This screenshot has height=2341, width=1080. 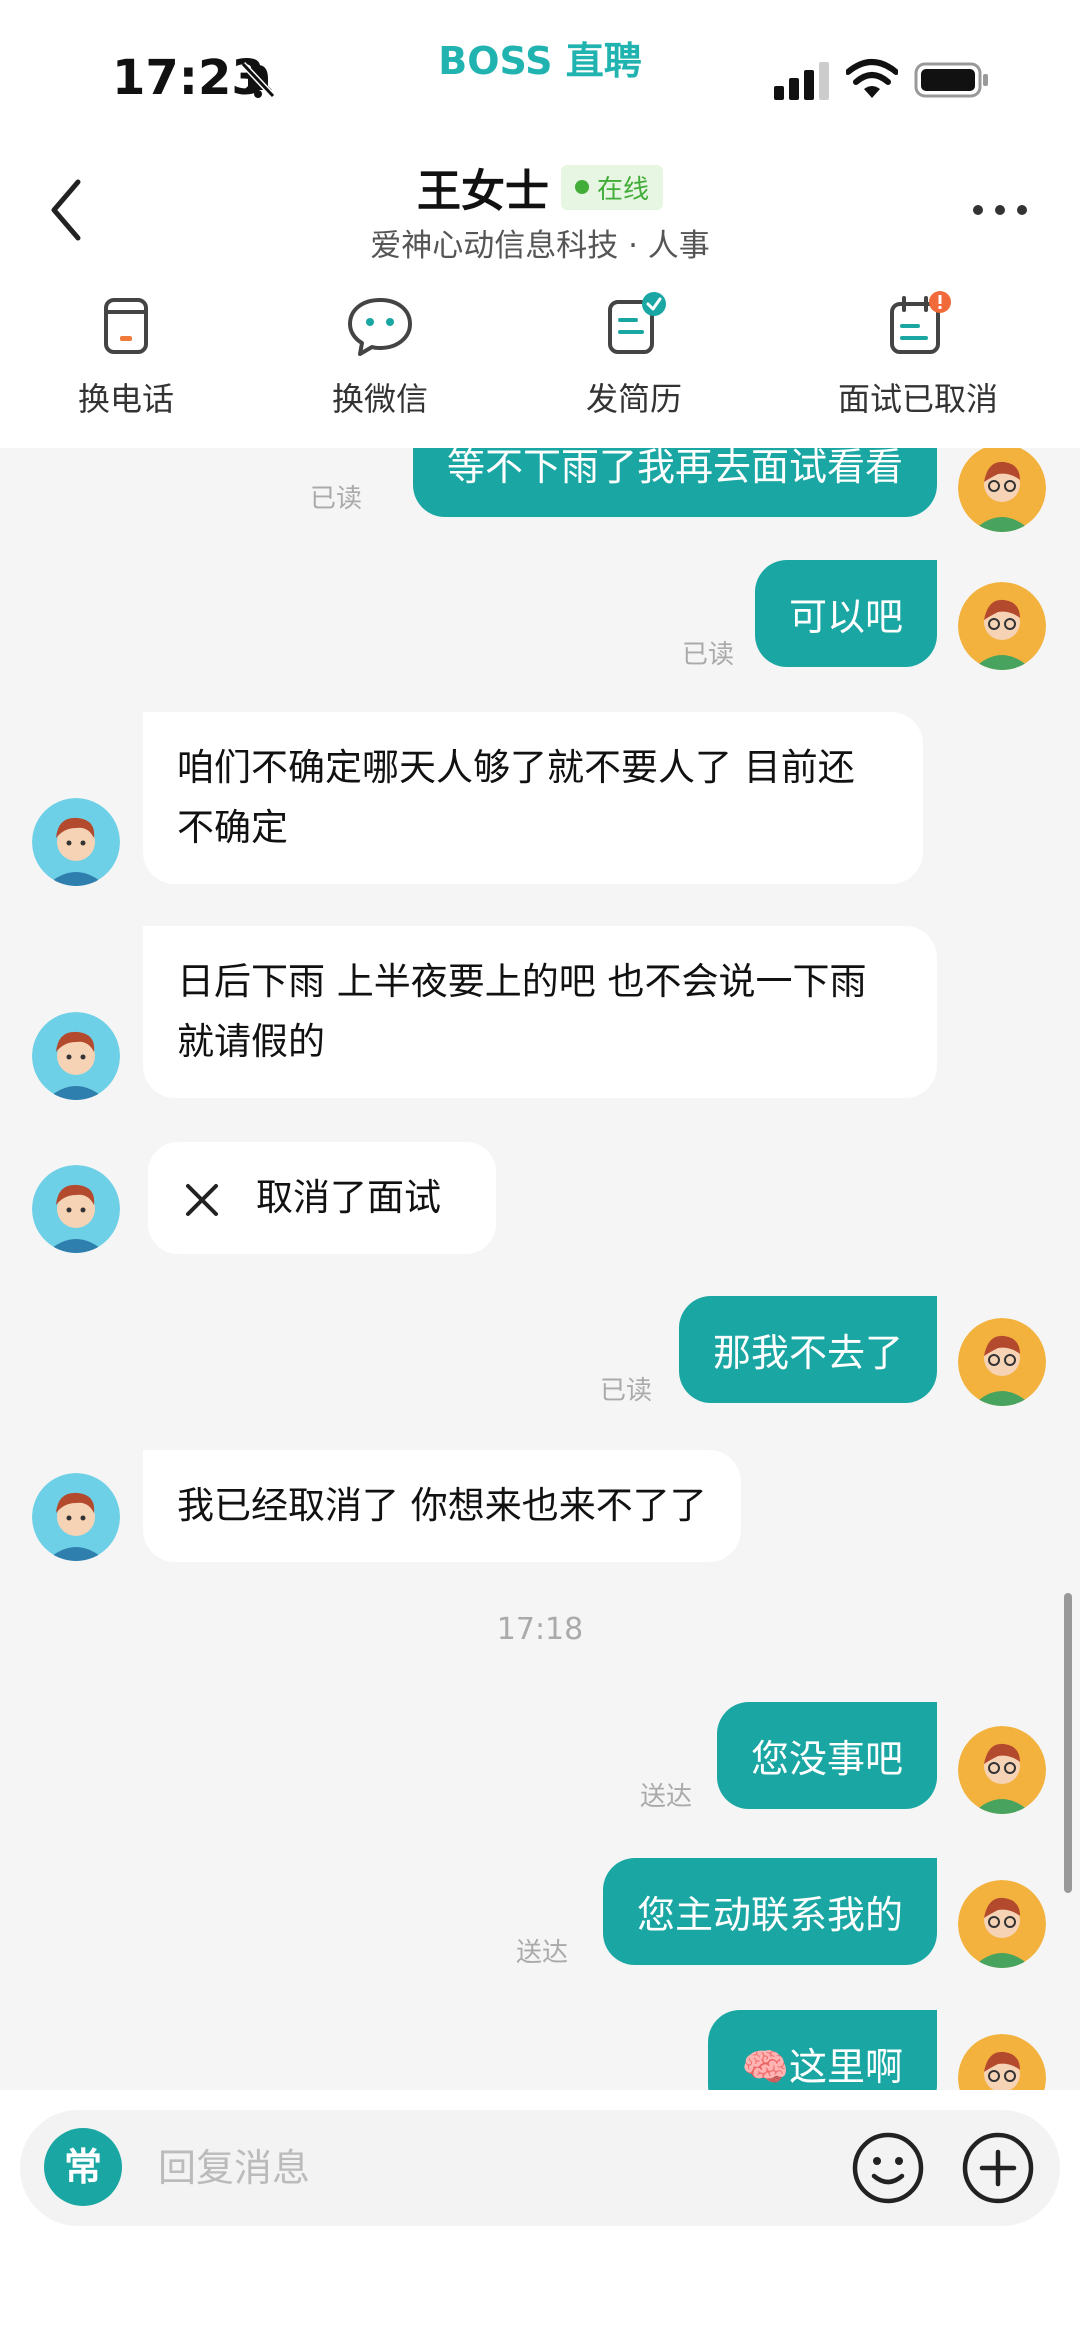 I want to click on action-label: 换电话, so click(x=125, y=399).